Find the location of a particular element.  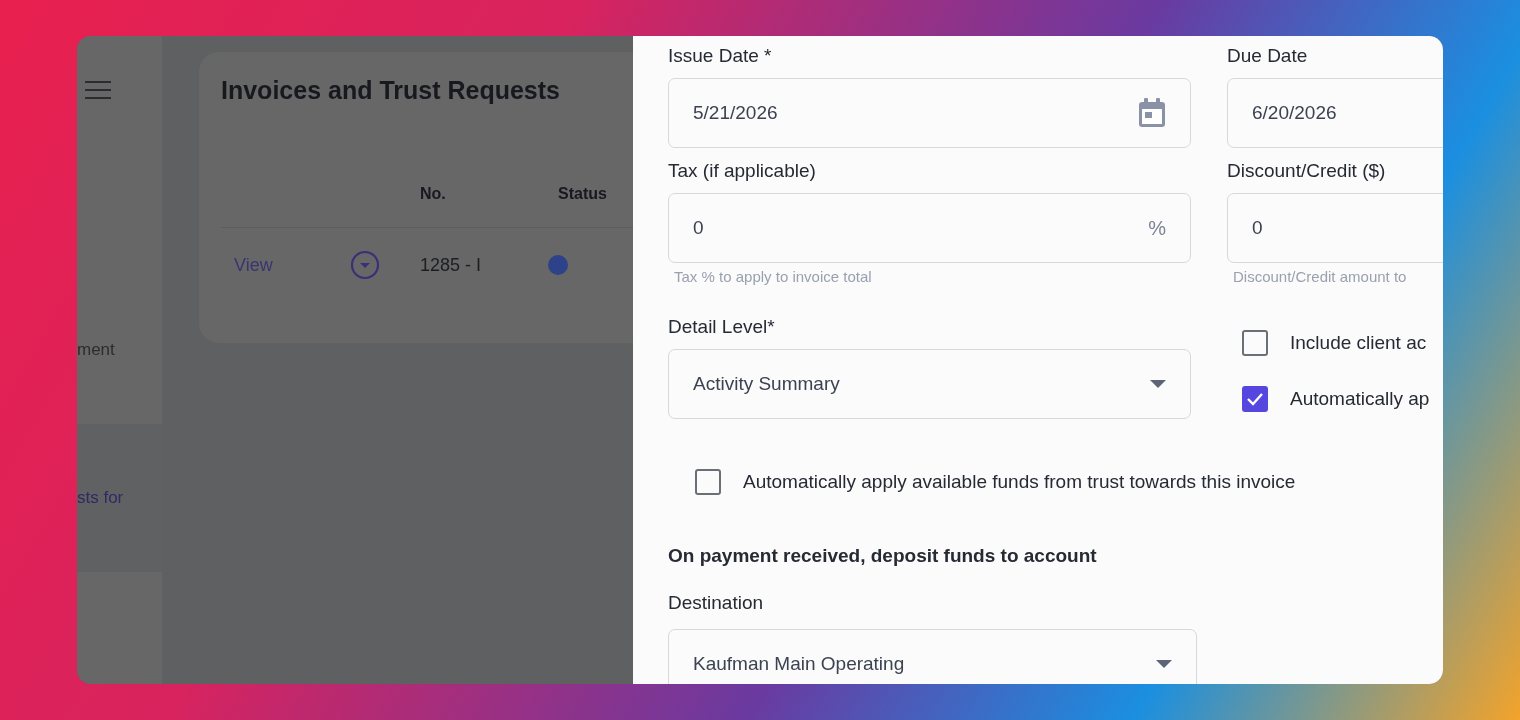

field-label: Issue Date * is located at coordinates (720, 56).